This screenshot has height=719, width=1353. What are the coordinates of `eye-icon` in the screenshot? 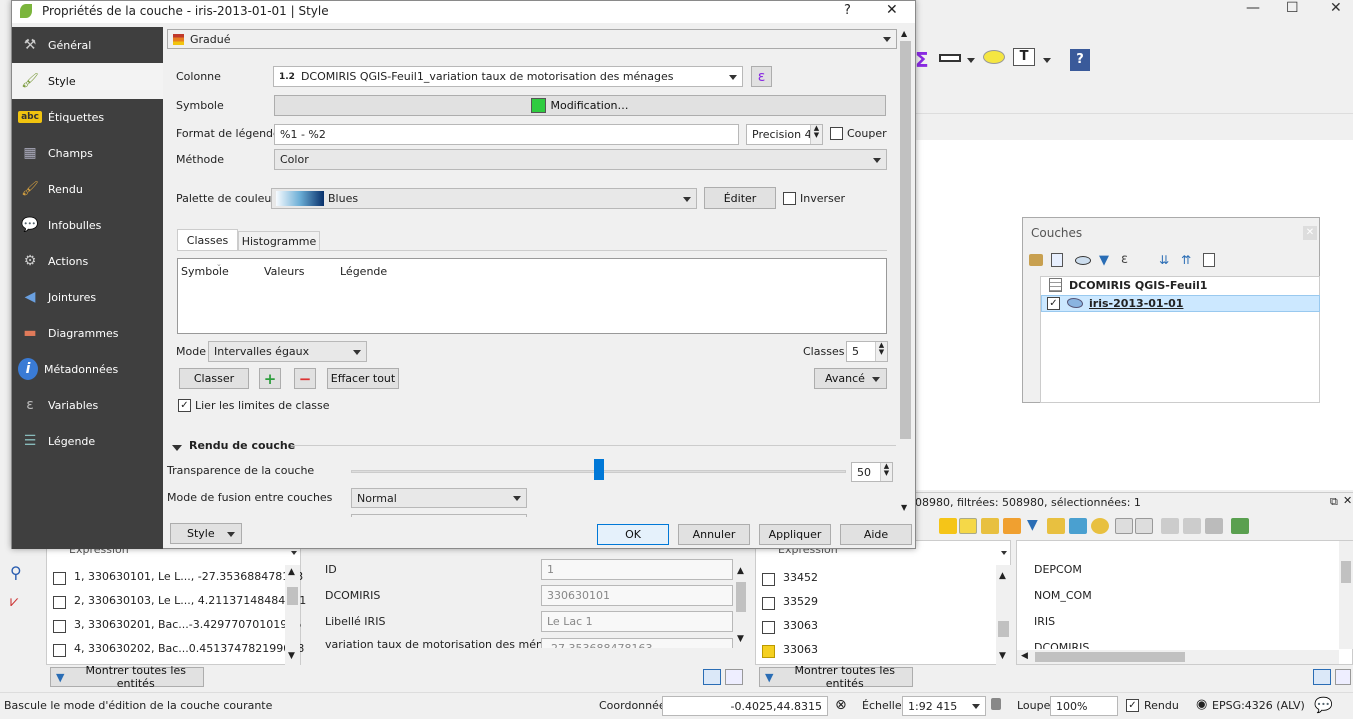 It's located at (1083, 260).